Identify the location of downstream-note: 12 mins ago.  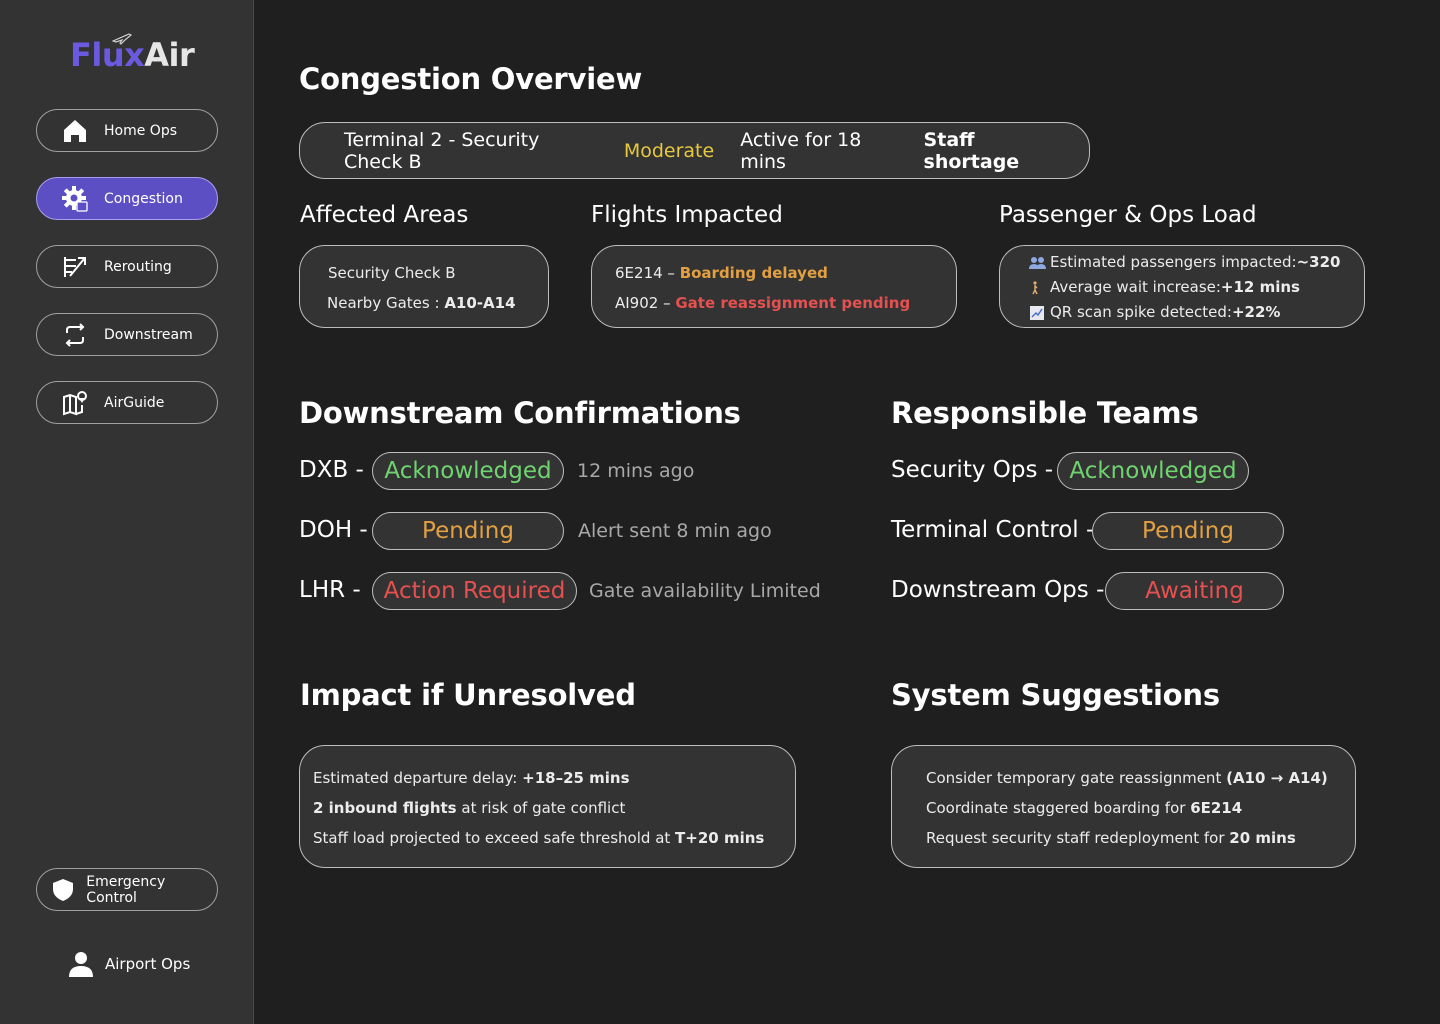
(636, 471).